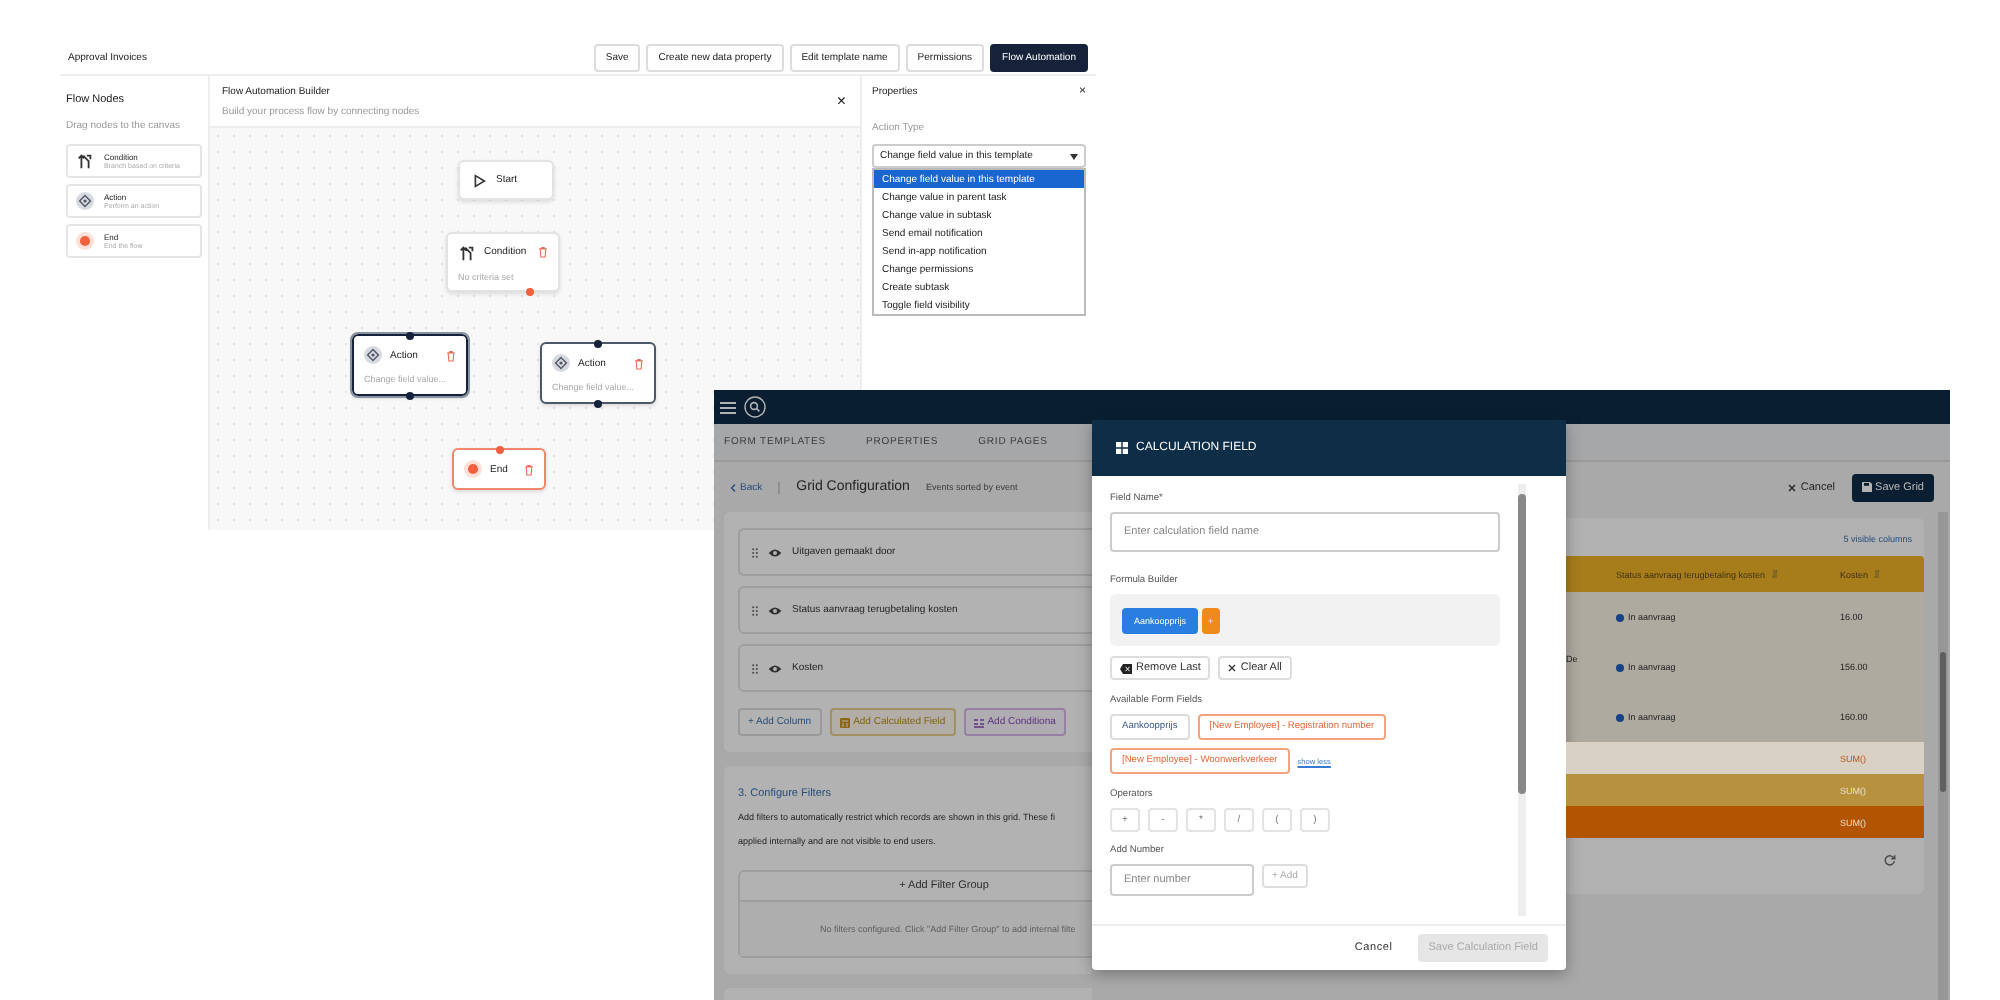 This screenshot has height=1000, width=2000. I want to click on list-icon, so click(978, 722).